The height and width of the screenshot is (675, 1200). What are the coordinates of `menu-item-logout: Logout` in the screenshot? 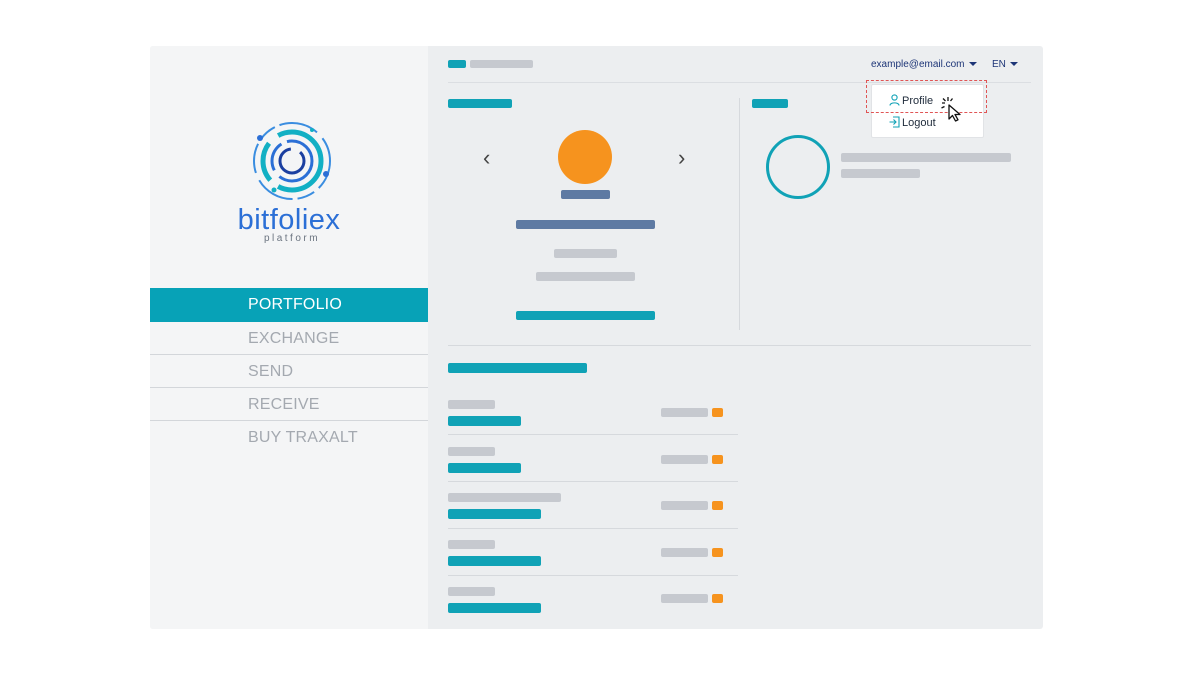 It's located at (919, 123).